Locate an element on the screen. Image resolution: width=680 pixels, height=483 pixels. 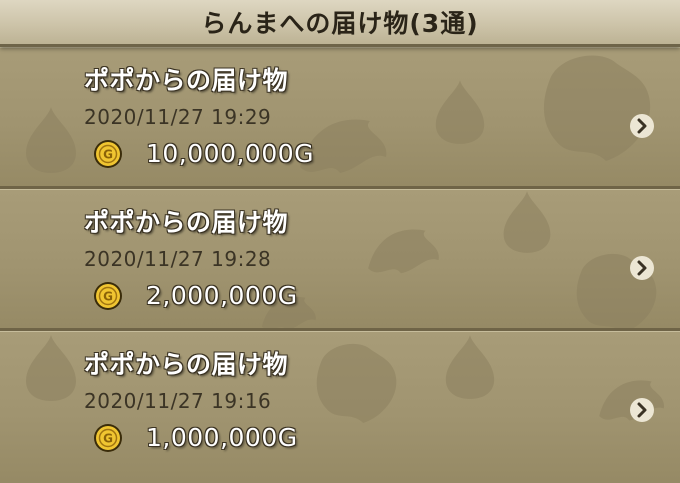
mailbox-header: らんまへの届け物(3通) is located at coordinates (340, 23).